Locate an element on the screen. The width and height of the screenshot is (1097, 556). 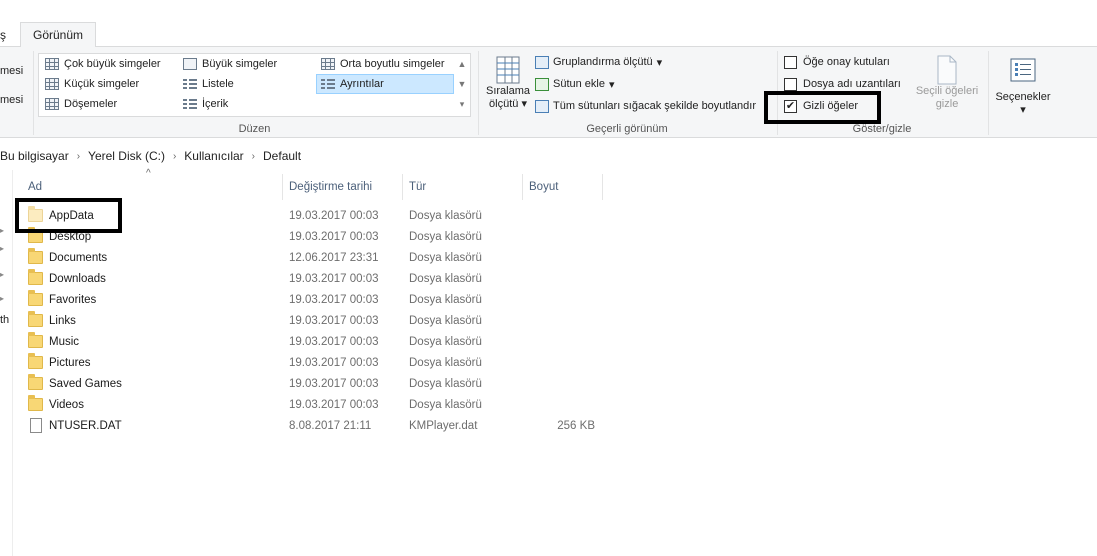
breadcrumb-default: Default is located at coordinates (282, 156).